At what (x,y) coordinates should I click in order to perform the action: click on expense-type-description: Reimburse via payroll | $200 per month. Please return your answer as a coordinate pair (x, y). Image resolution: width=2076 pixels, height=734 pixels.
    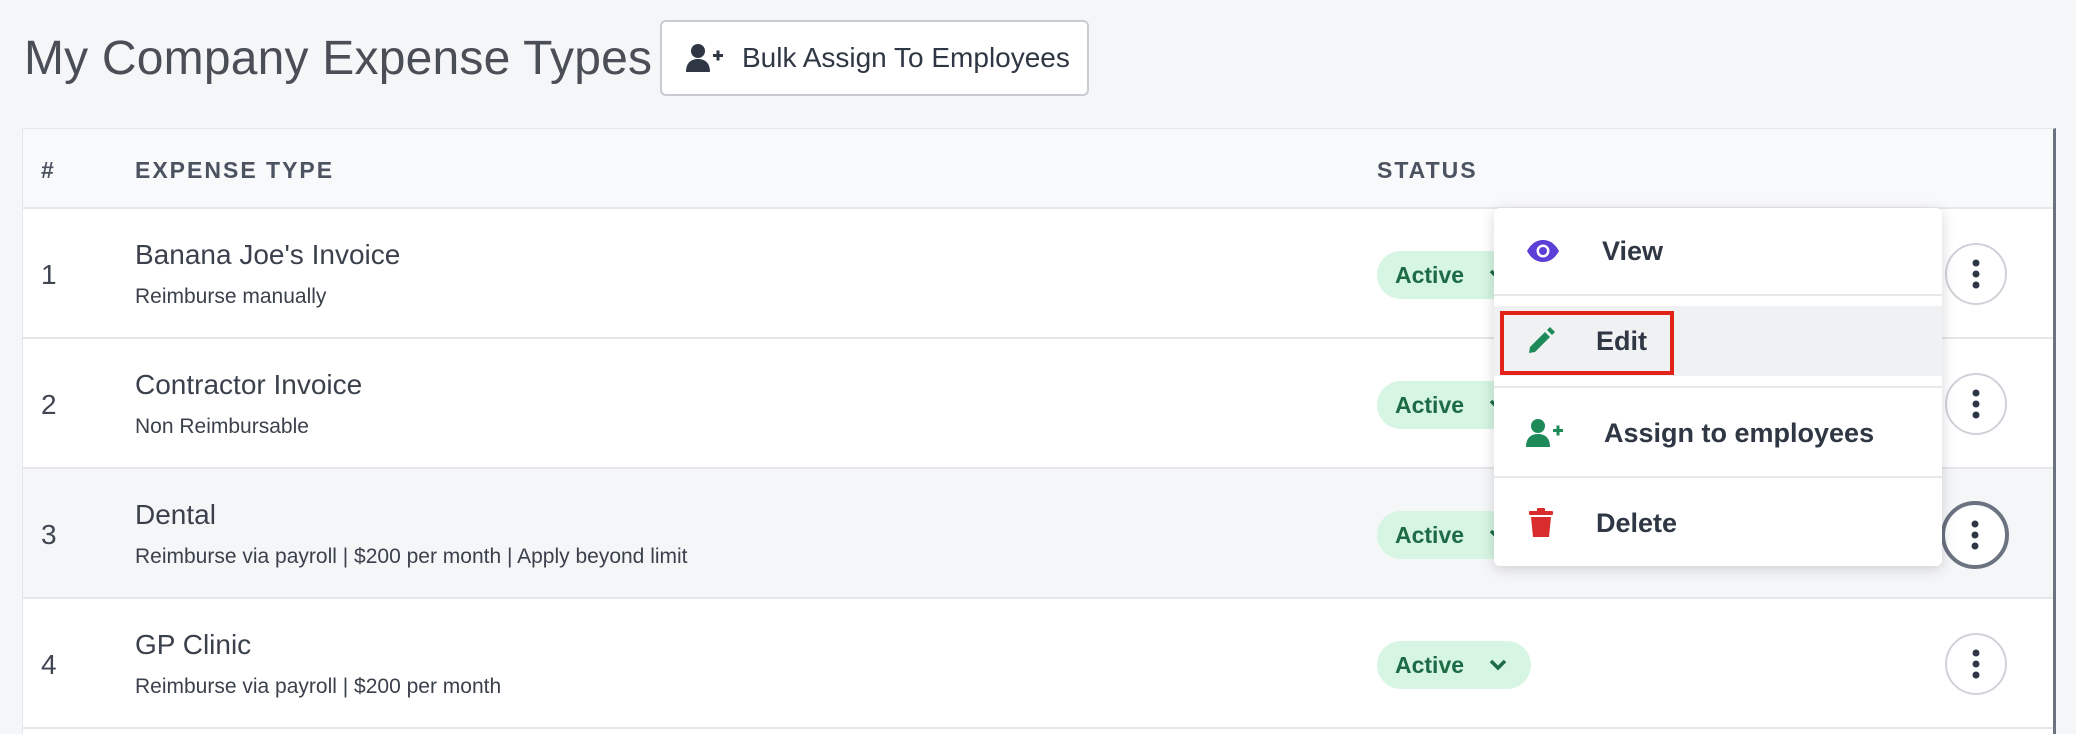
    Looking at the image, I should click on (318, 686).